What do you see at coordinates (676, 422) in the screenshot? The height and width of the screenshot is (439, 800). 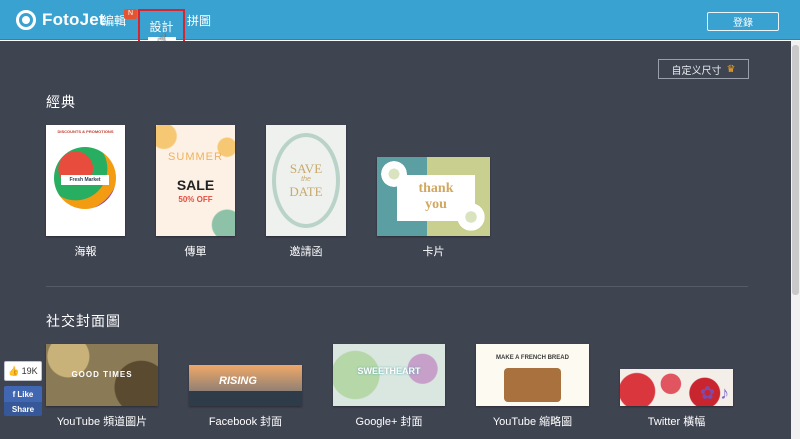 I see `template-label: Twitter 橫幅` at bounding box center [676, 422].